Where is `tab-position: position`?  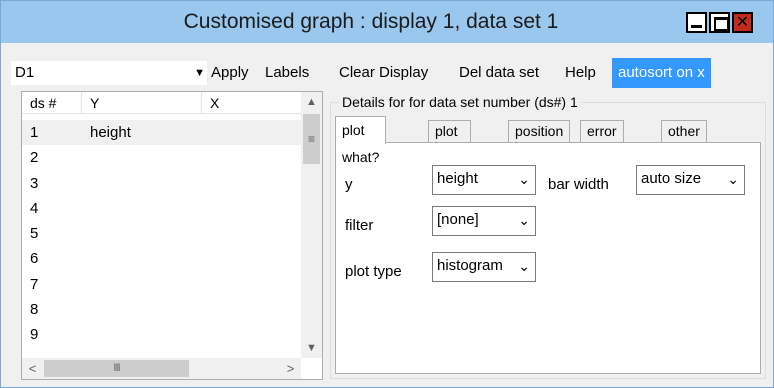 tab-position: position is located at coordinates (539, 131).